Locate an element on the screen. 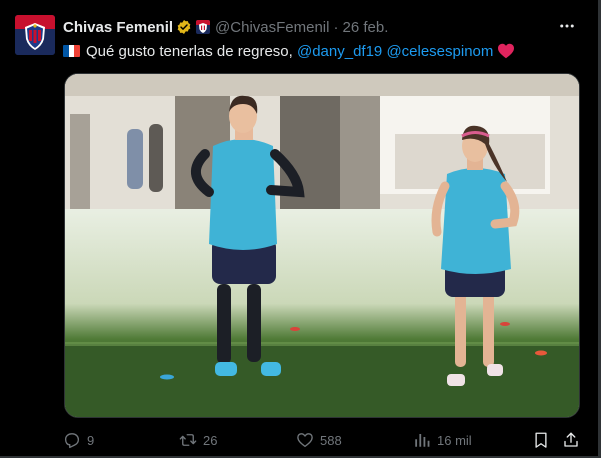 The image size is (601, 458). france-flag-icon is located at coordinates (71, 51).